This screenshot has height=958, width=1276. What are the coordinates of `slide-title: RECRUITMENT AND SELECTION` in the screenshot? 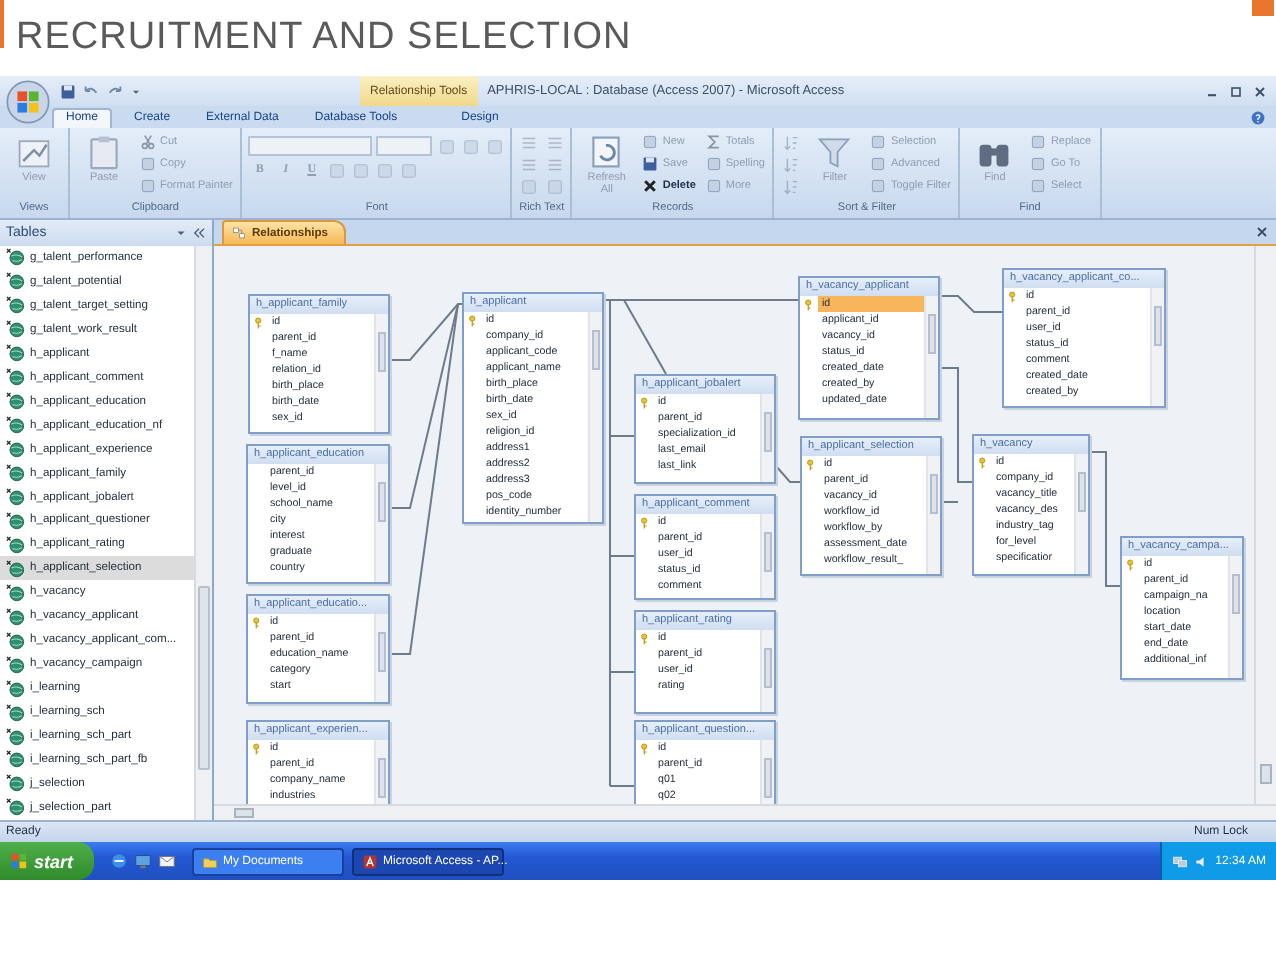 It's located at (324, 38).